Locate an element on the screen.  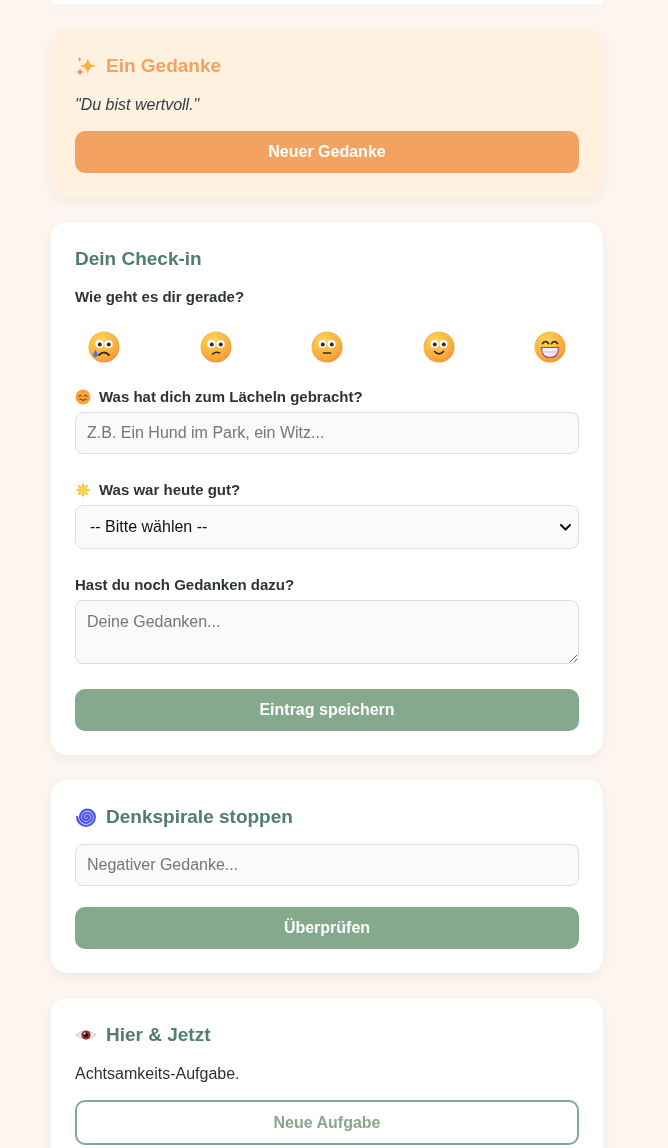
field-label: Was hat dich zum Lächeln gebracht? is located at coordinates (231, 397).